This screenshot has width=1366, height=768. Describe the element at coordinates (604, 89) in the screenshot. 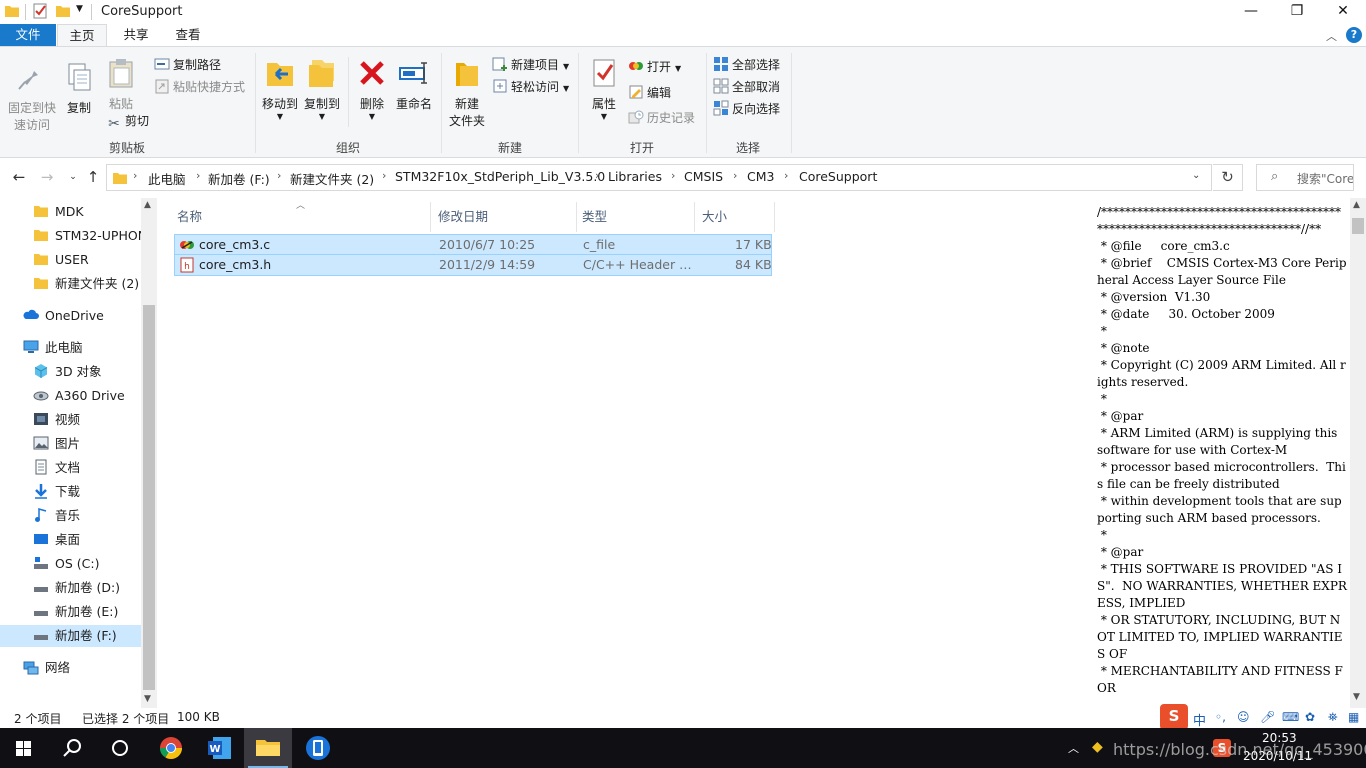

I see `properties-button: 属性 ▼` at that location.